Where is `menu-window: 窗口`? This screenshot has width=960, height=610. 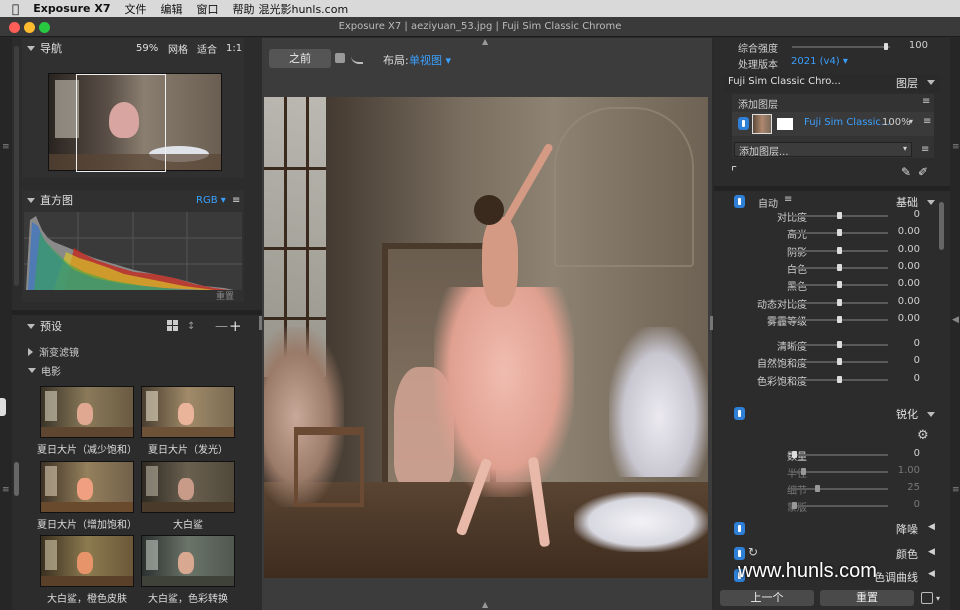
menu-window: 窗口 is located at coordinates (207, 9).